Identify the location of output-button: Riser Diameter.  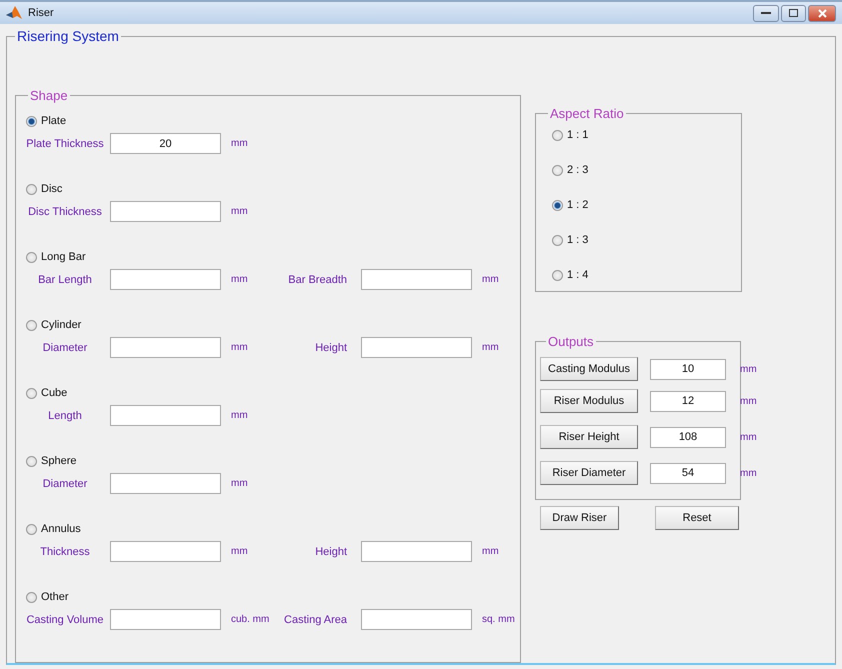
(589, 473).